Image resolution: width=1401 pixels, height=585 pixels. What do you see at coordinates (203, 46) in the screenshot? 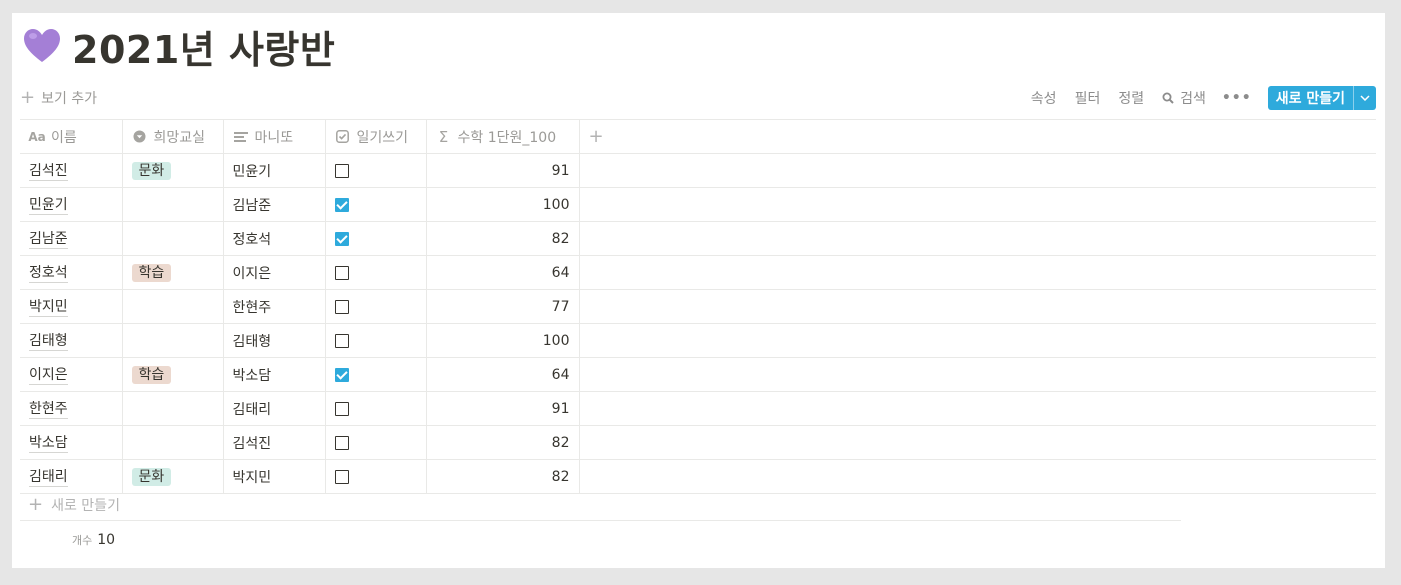
I see `page-title: 2021년 사랑반` at bounding box center [203, 46].